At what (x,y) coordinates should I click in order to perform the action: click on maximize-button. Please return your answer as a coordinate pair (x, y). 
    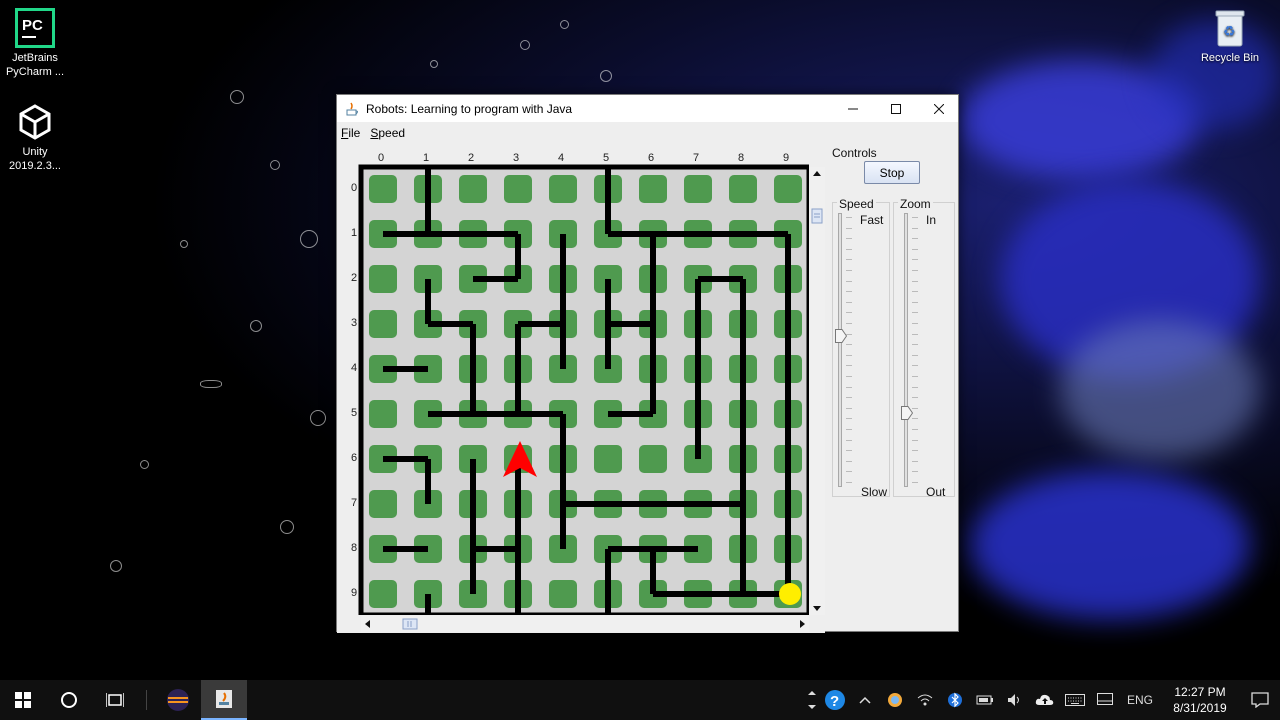
    Looking at the image, I should click on (895, 108).